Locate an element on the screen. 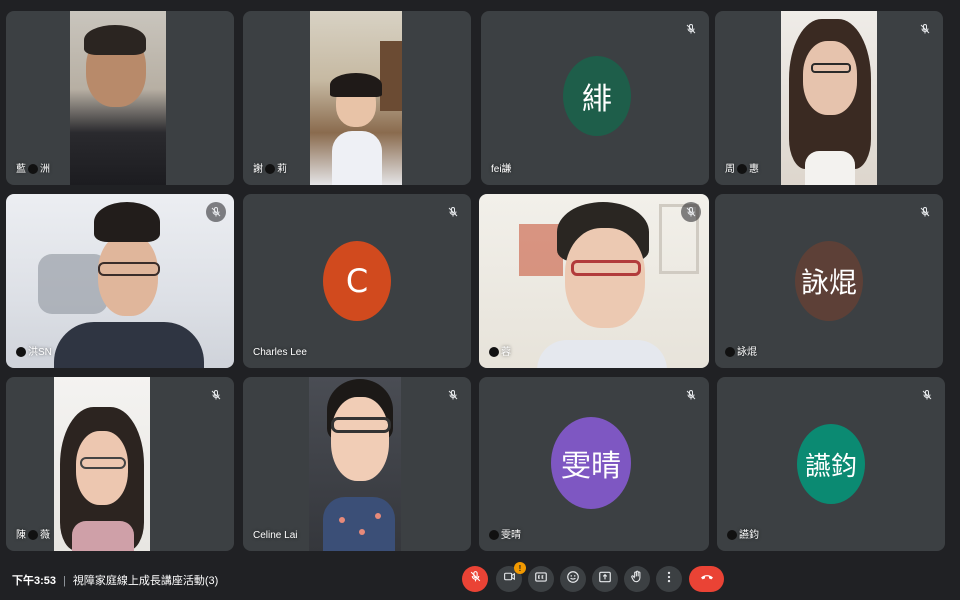  avatar-initial: 詠焜 is located at coordinates (828, 282).